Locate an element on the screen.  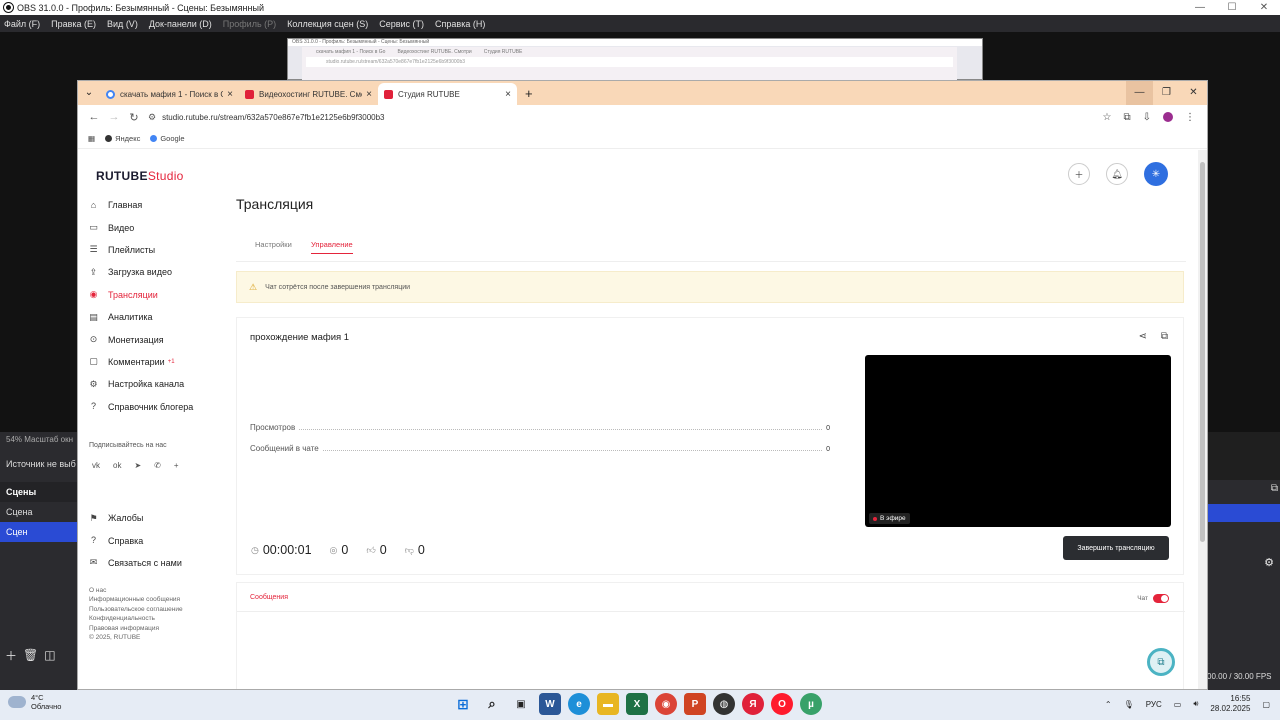
add-icon: ＋ is located at coordinates (11, 655).